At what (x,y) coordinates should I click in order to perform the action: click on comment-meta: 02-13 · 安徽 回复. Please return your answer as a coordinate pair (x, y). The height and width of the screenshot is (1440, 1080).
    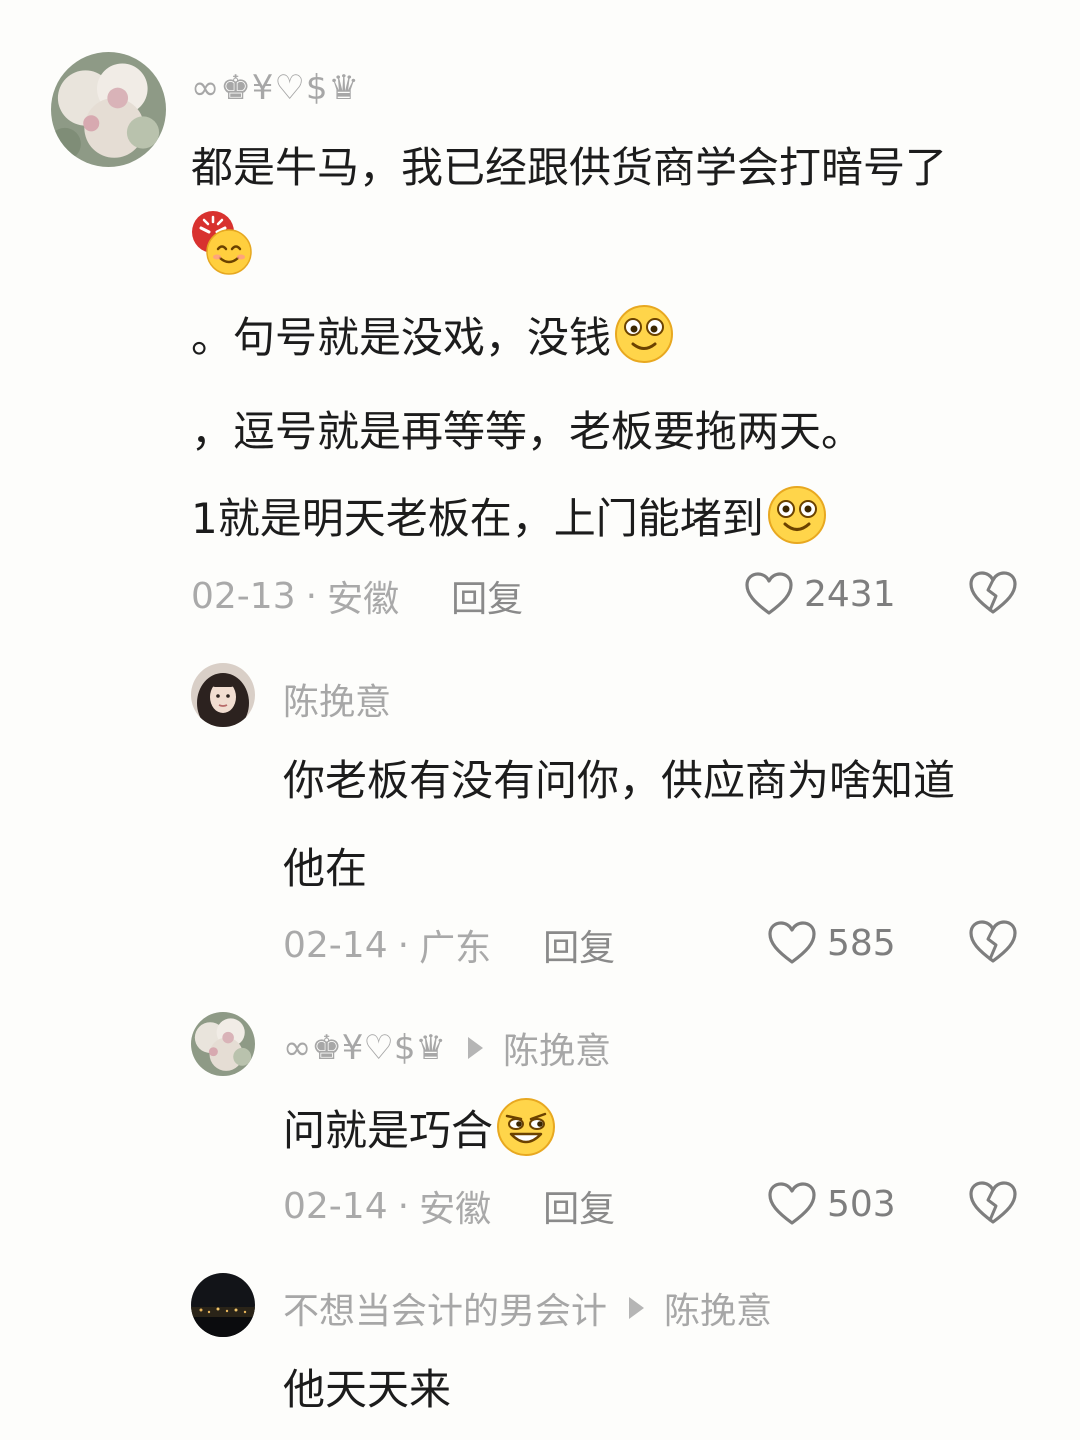
    Looking at the image, I should click on (357, 596).